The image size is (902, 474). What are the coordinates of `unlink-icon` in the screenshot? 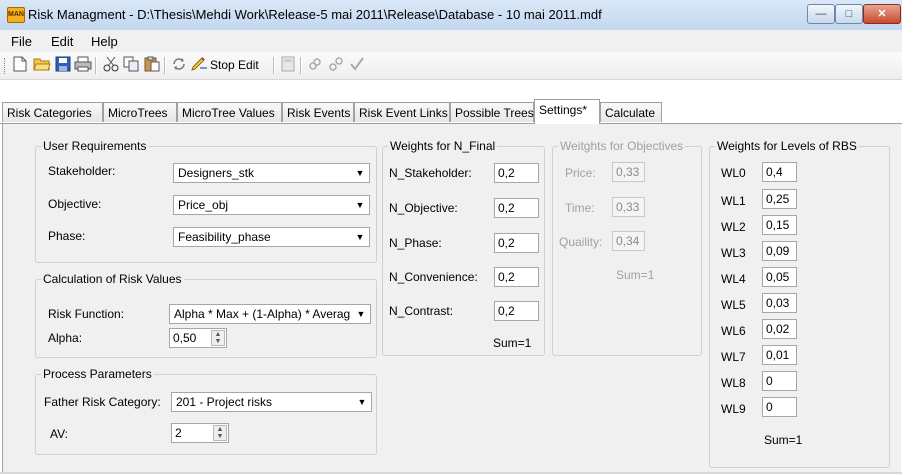 It's located at (336, 65).